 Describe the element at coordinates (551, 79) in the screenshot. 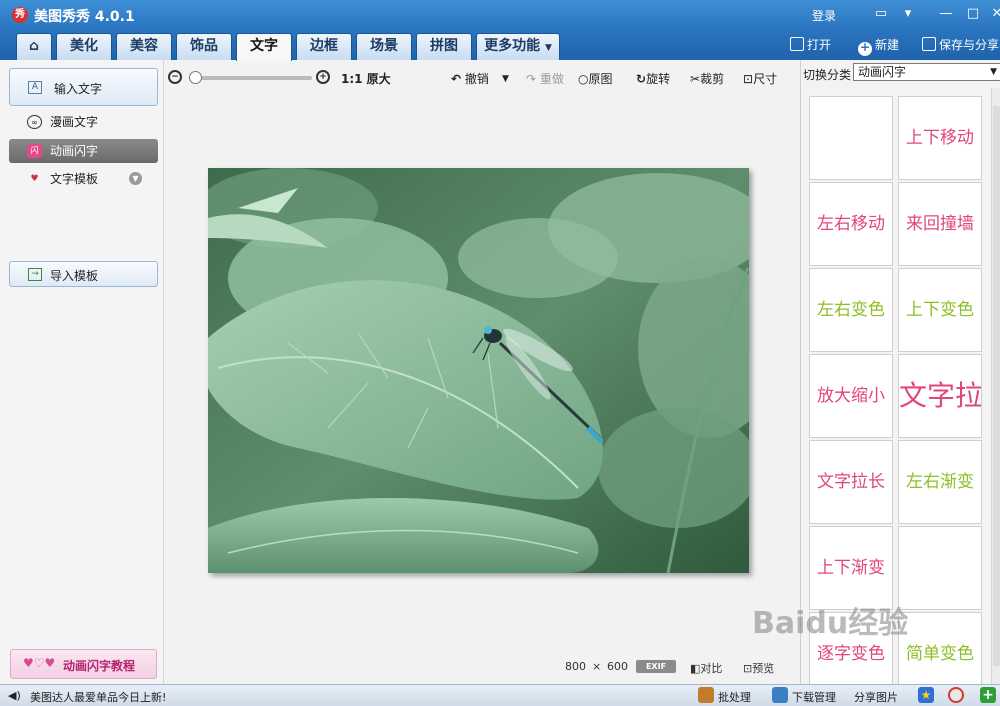

I see `redo-label: 重做` at that location.